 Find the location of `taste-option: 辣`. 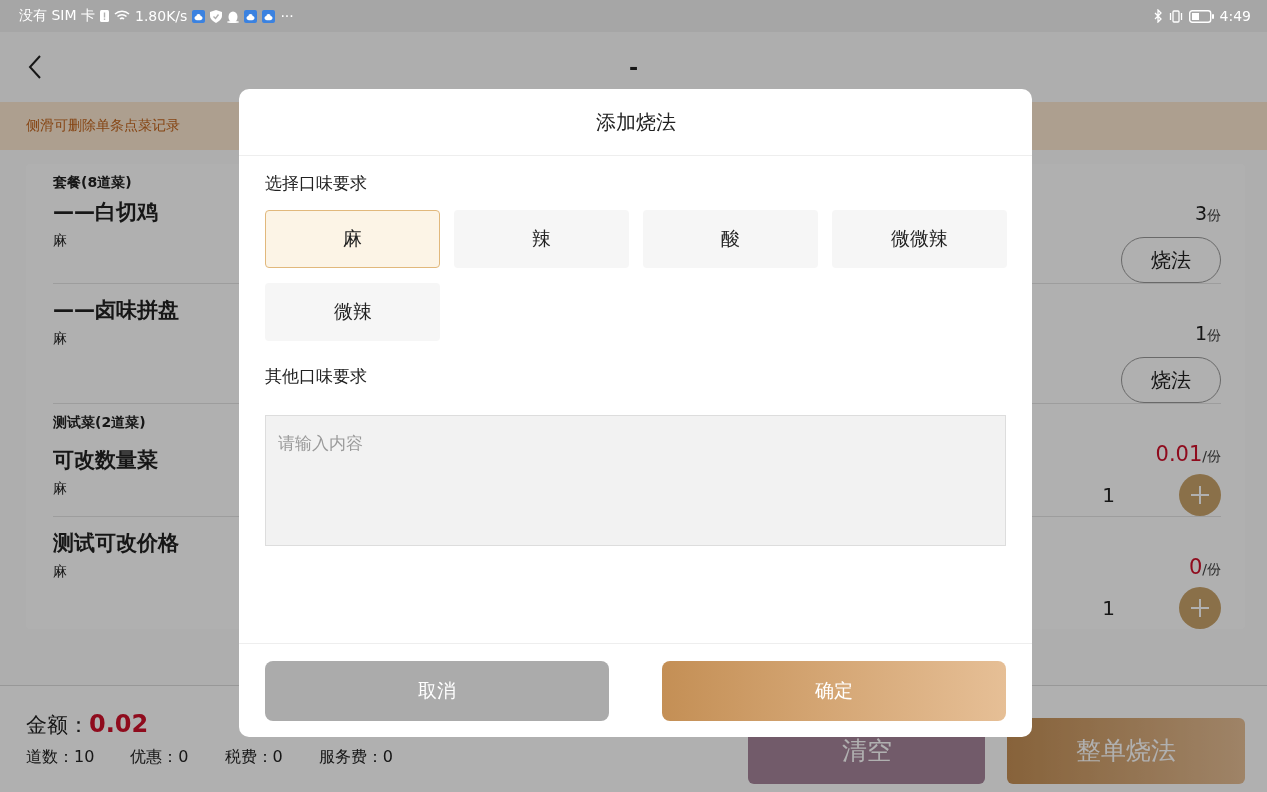

taste-option: 辣 is located at coordinates (541, 239).